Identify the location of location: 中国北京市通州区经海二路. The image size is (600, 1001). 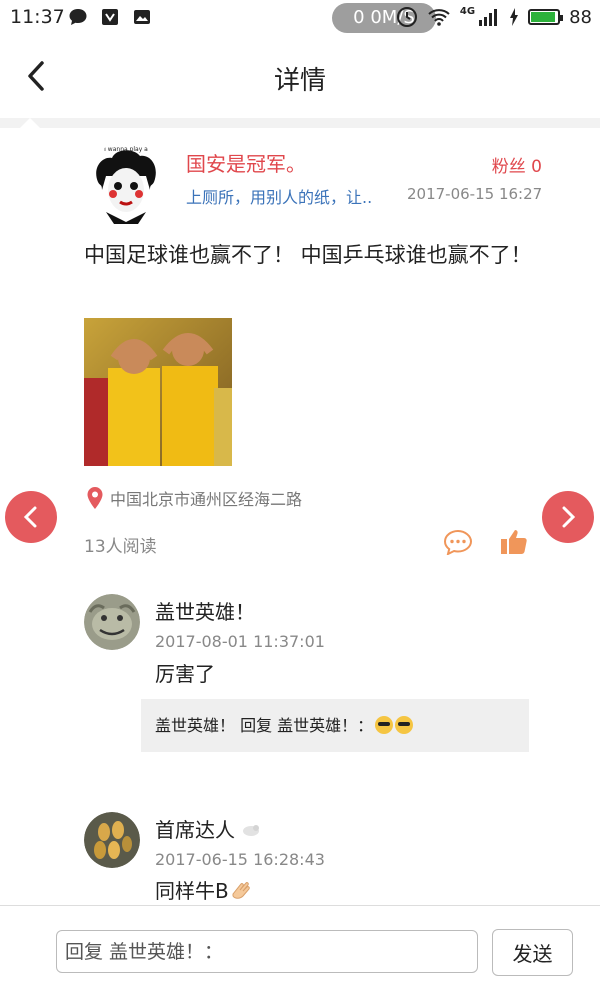
(194, 498).